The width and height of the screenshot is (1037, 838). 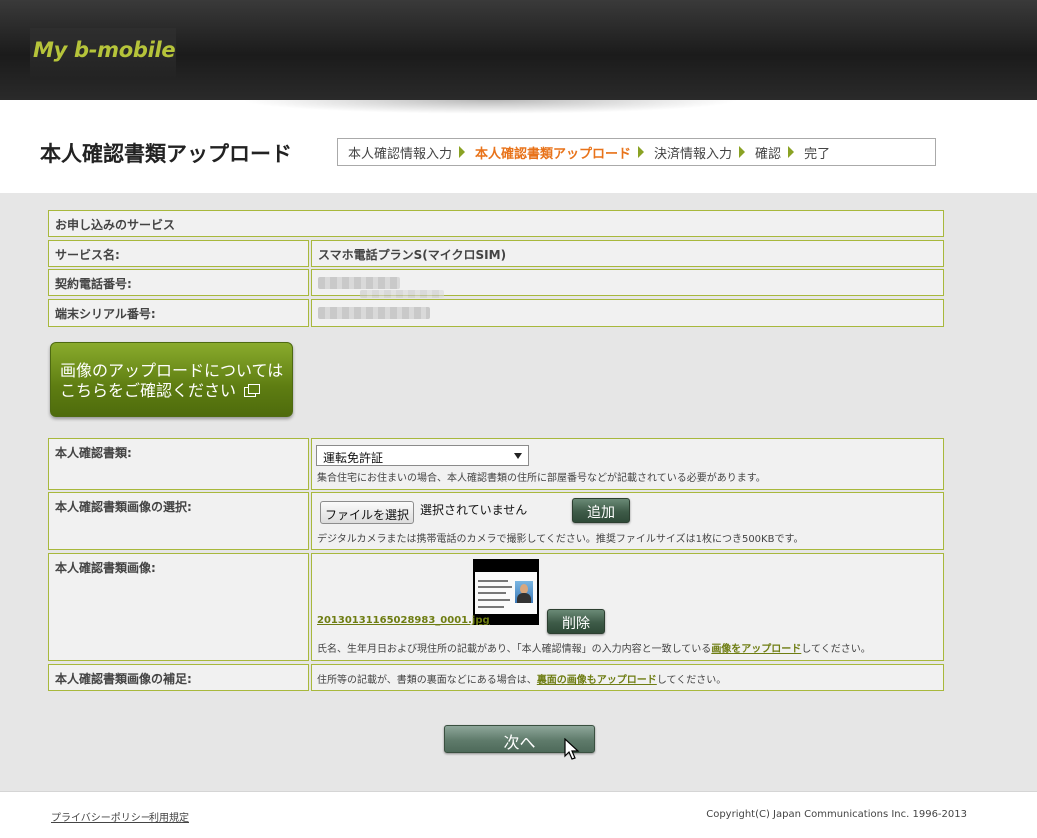 I want to click on service-heading: お申し込みのサービス, so click(x=496, y=223).